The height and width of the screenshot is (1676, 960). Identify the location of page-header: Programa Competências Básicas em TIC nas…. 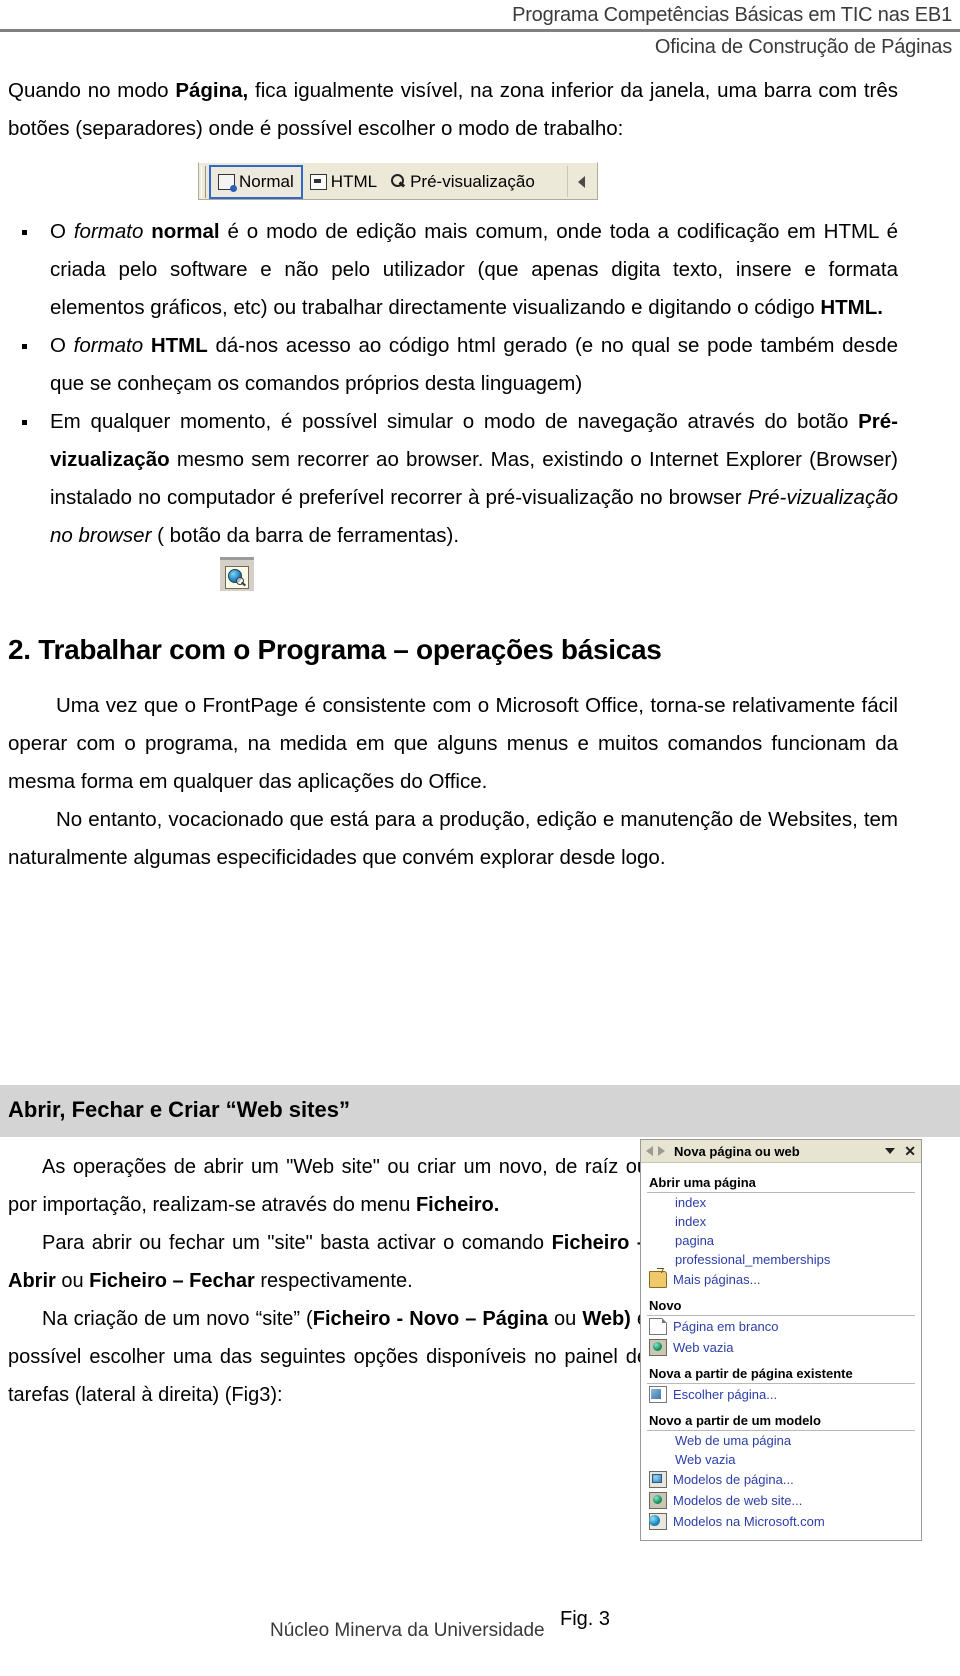
(480, 30).